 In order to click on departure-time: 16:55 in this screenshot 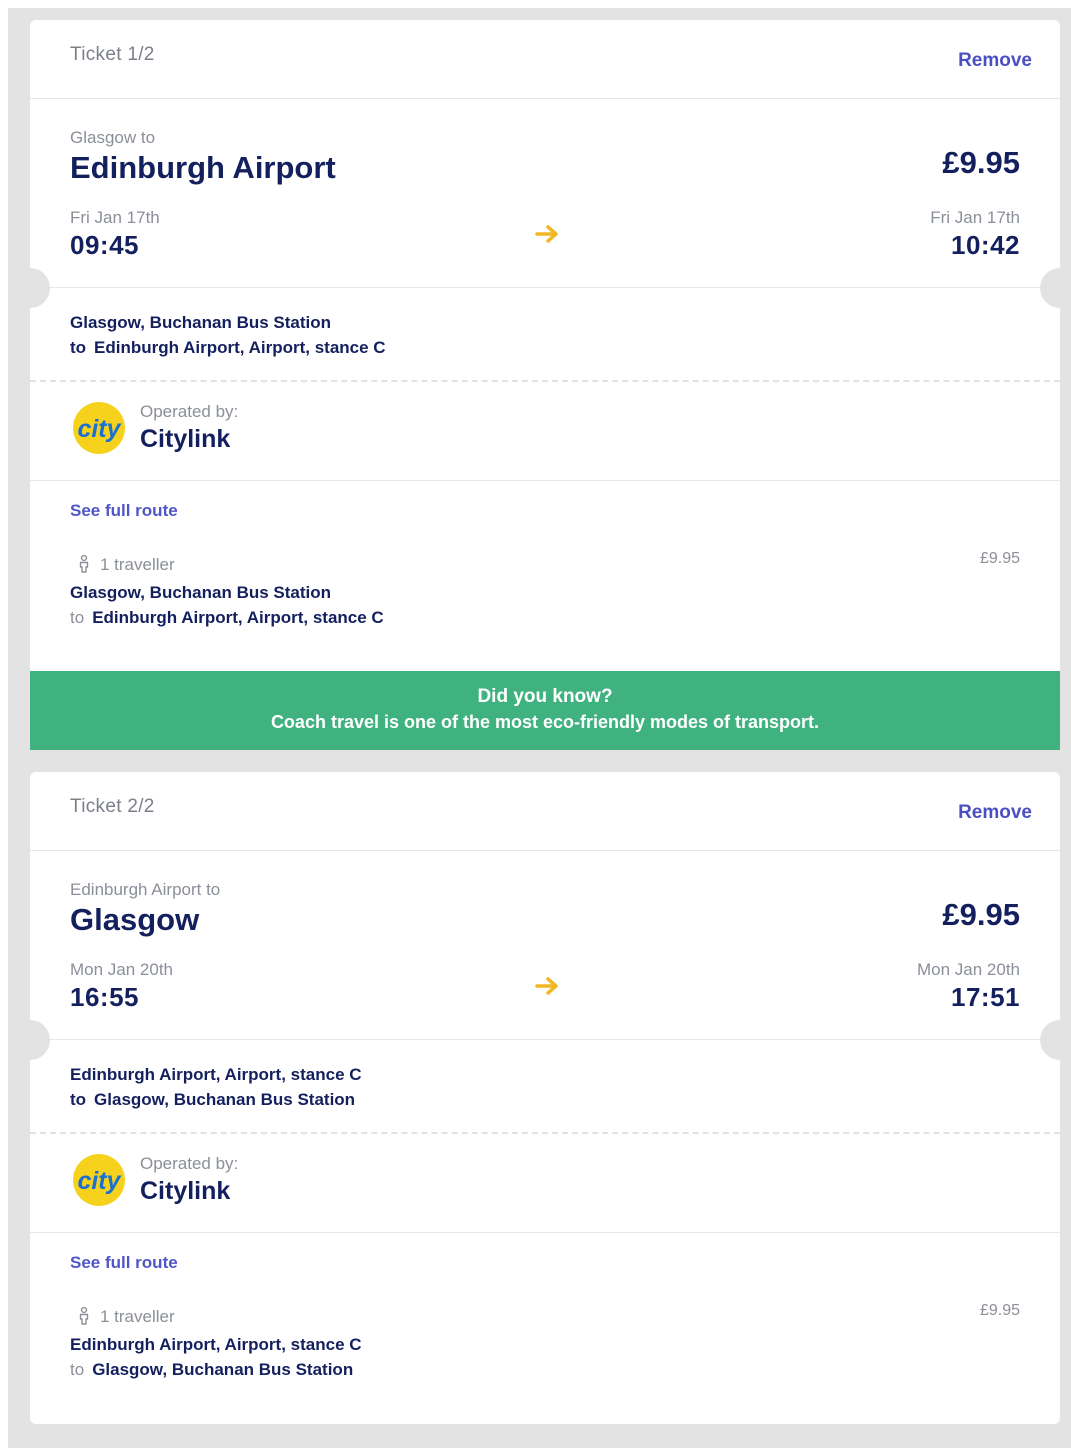, I will do `click(104, 997)`.